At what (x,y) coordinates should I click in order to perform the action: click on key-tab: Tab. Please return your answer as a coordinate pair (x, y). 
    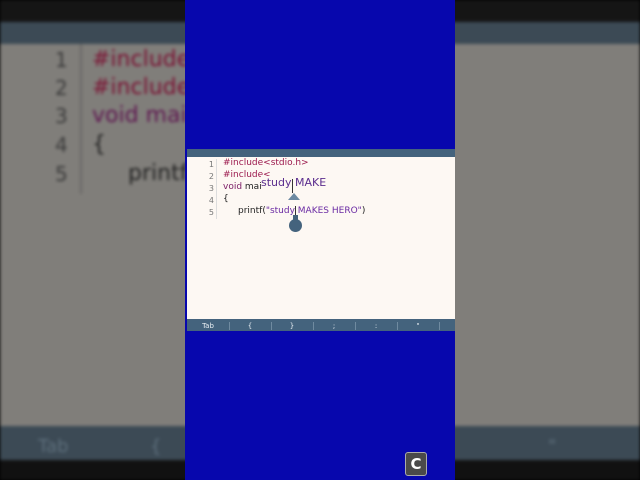
    Looking at the image, I should click on (208, 325).